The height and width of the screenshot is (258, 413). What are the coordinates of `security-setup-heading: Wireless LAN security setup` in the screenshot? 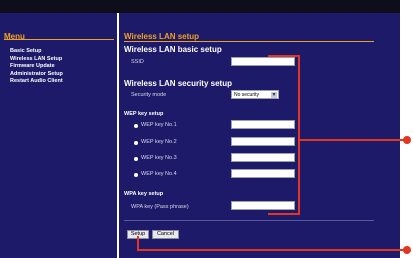 It's located at (178, 83).